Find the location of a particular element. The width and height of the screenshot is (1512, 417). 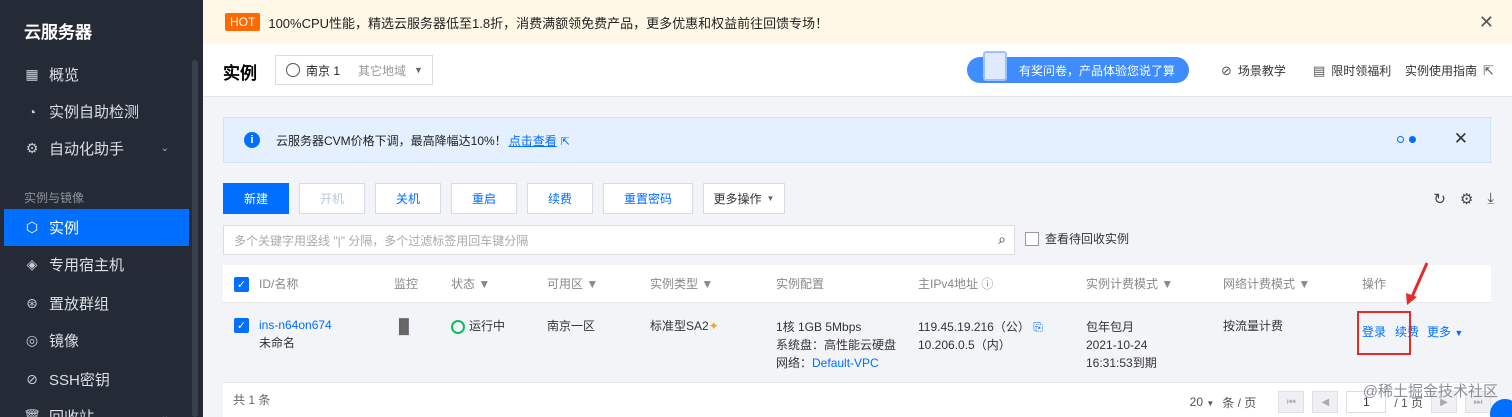

page-size-unit: 条 / 页 is located at coordinates (1239, 402).